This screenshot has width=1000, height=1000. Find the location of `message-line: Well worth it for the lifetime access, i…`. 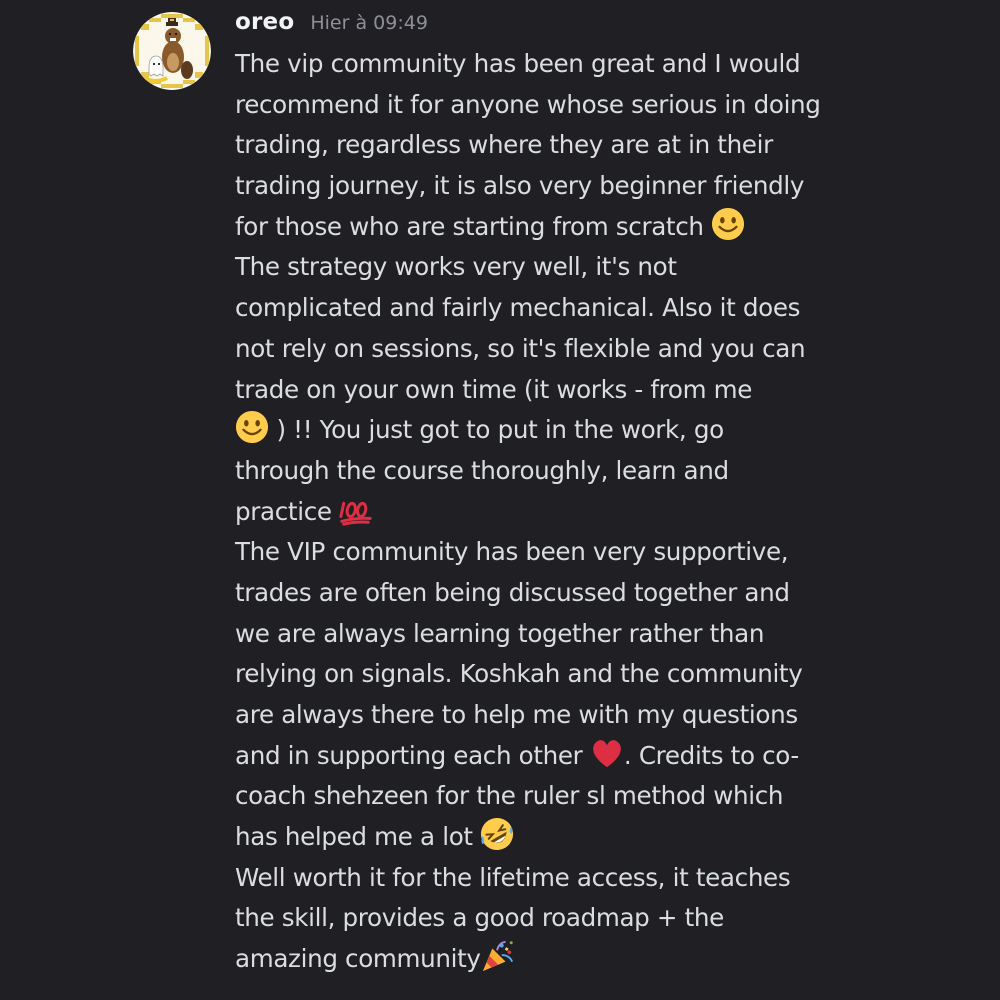

message-line: Well worth it for the lifetime access, i… is located at coordinates (560, 878).